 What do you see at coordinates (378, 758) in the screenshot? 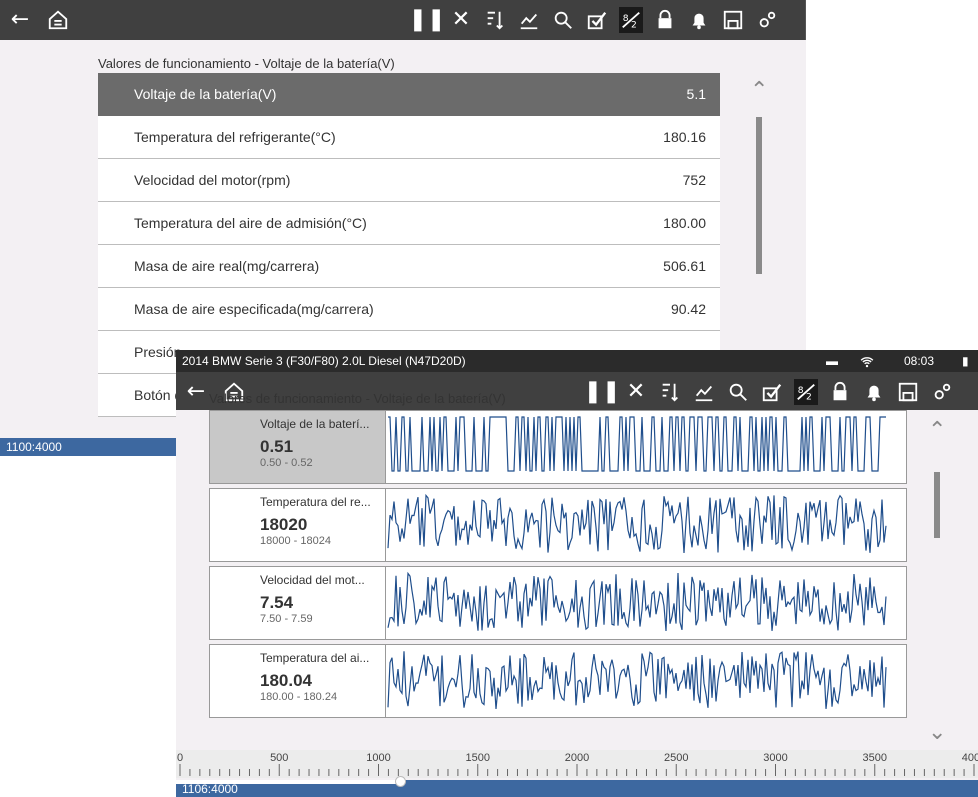
I see `axis-tick-label: 1000` at bounding box center [378, 758].